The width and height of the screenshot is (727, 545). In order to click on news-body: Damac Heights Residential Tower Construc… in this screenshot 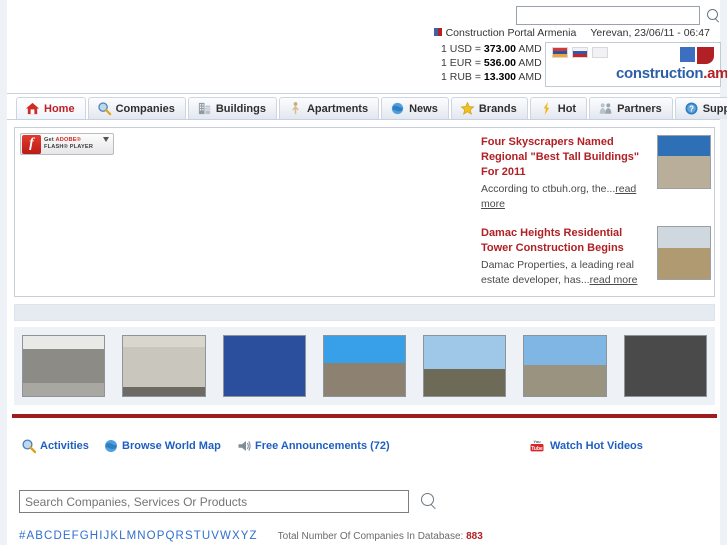, I will do `click(565, 257)`.